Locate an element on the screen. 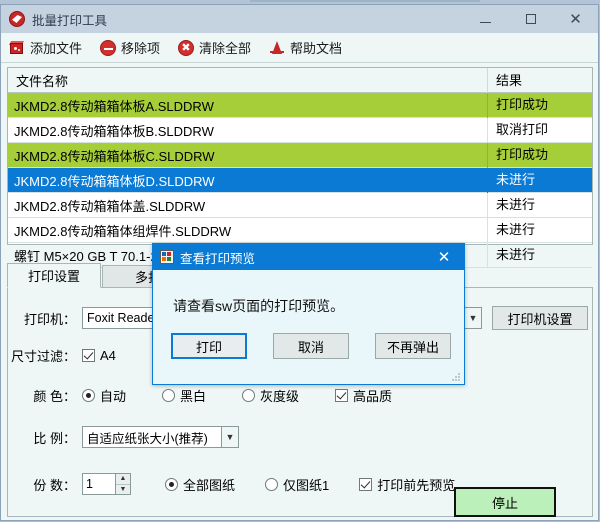 The image size is (600, 522). printer-label: 打印机： is located at coordinates (49, 319).